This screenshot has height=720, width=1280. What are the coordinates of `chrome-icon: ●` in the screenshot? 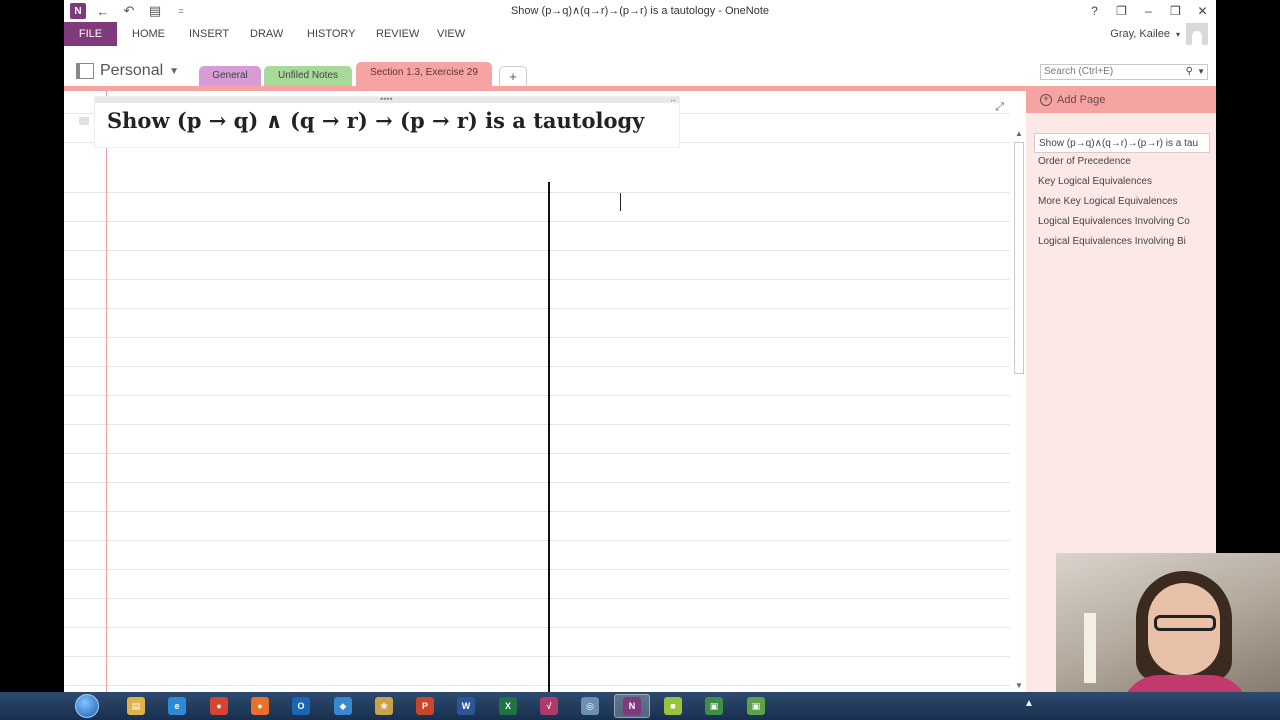 It's located at (219, 706).